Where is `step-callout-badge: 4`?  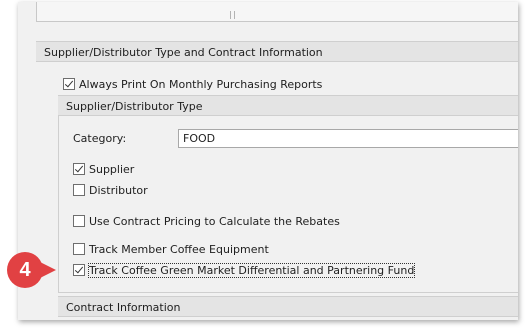
step-callout-badge: 4 is located at coordinates (25, 270).